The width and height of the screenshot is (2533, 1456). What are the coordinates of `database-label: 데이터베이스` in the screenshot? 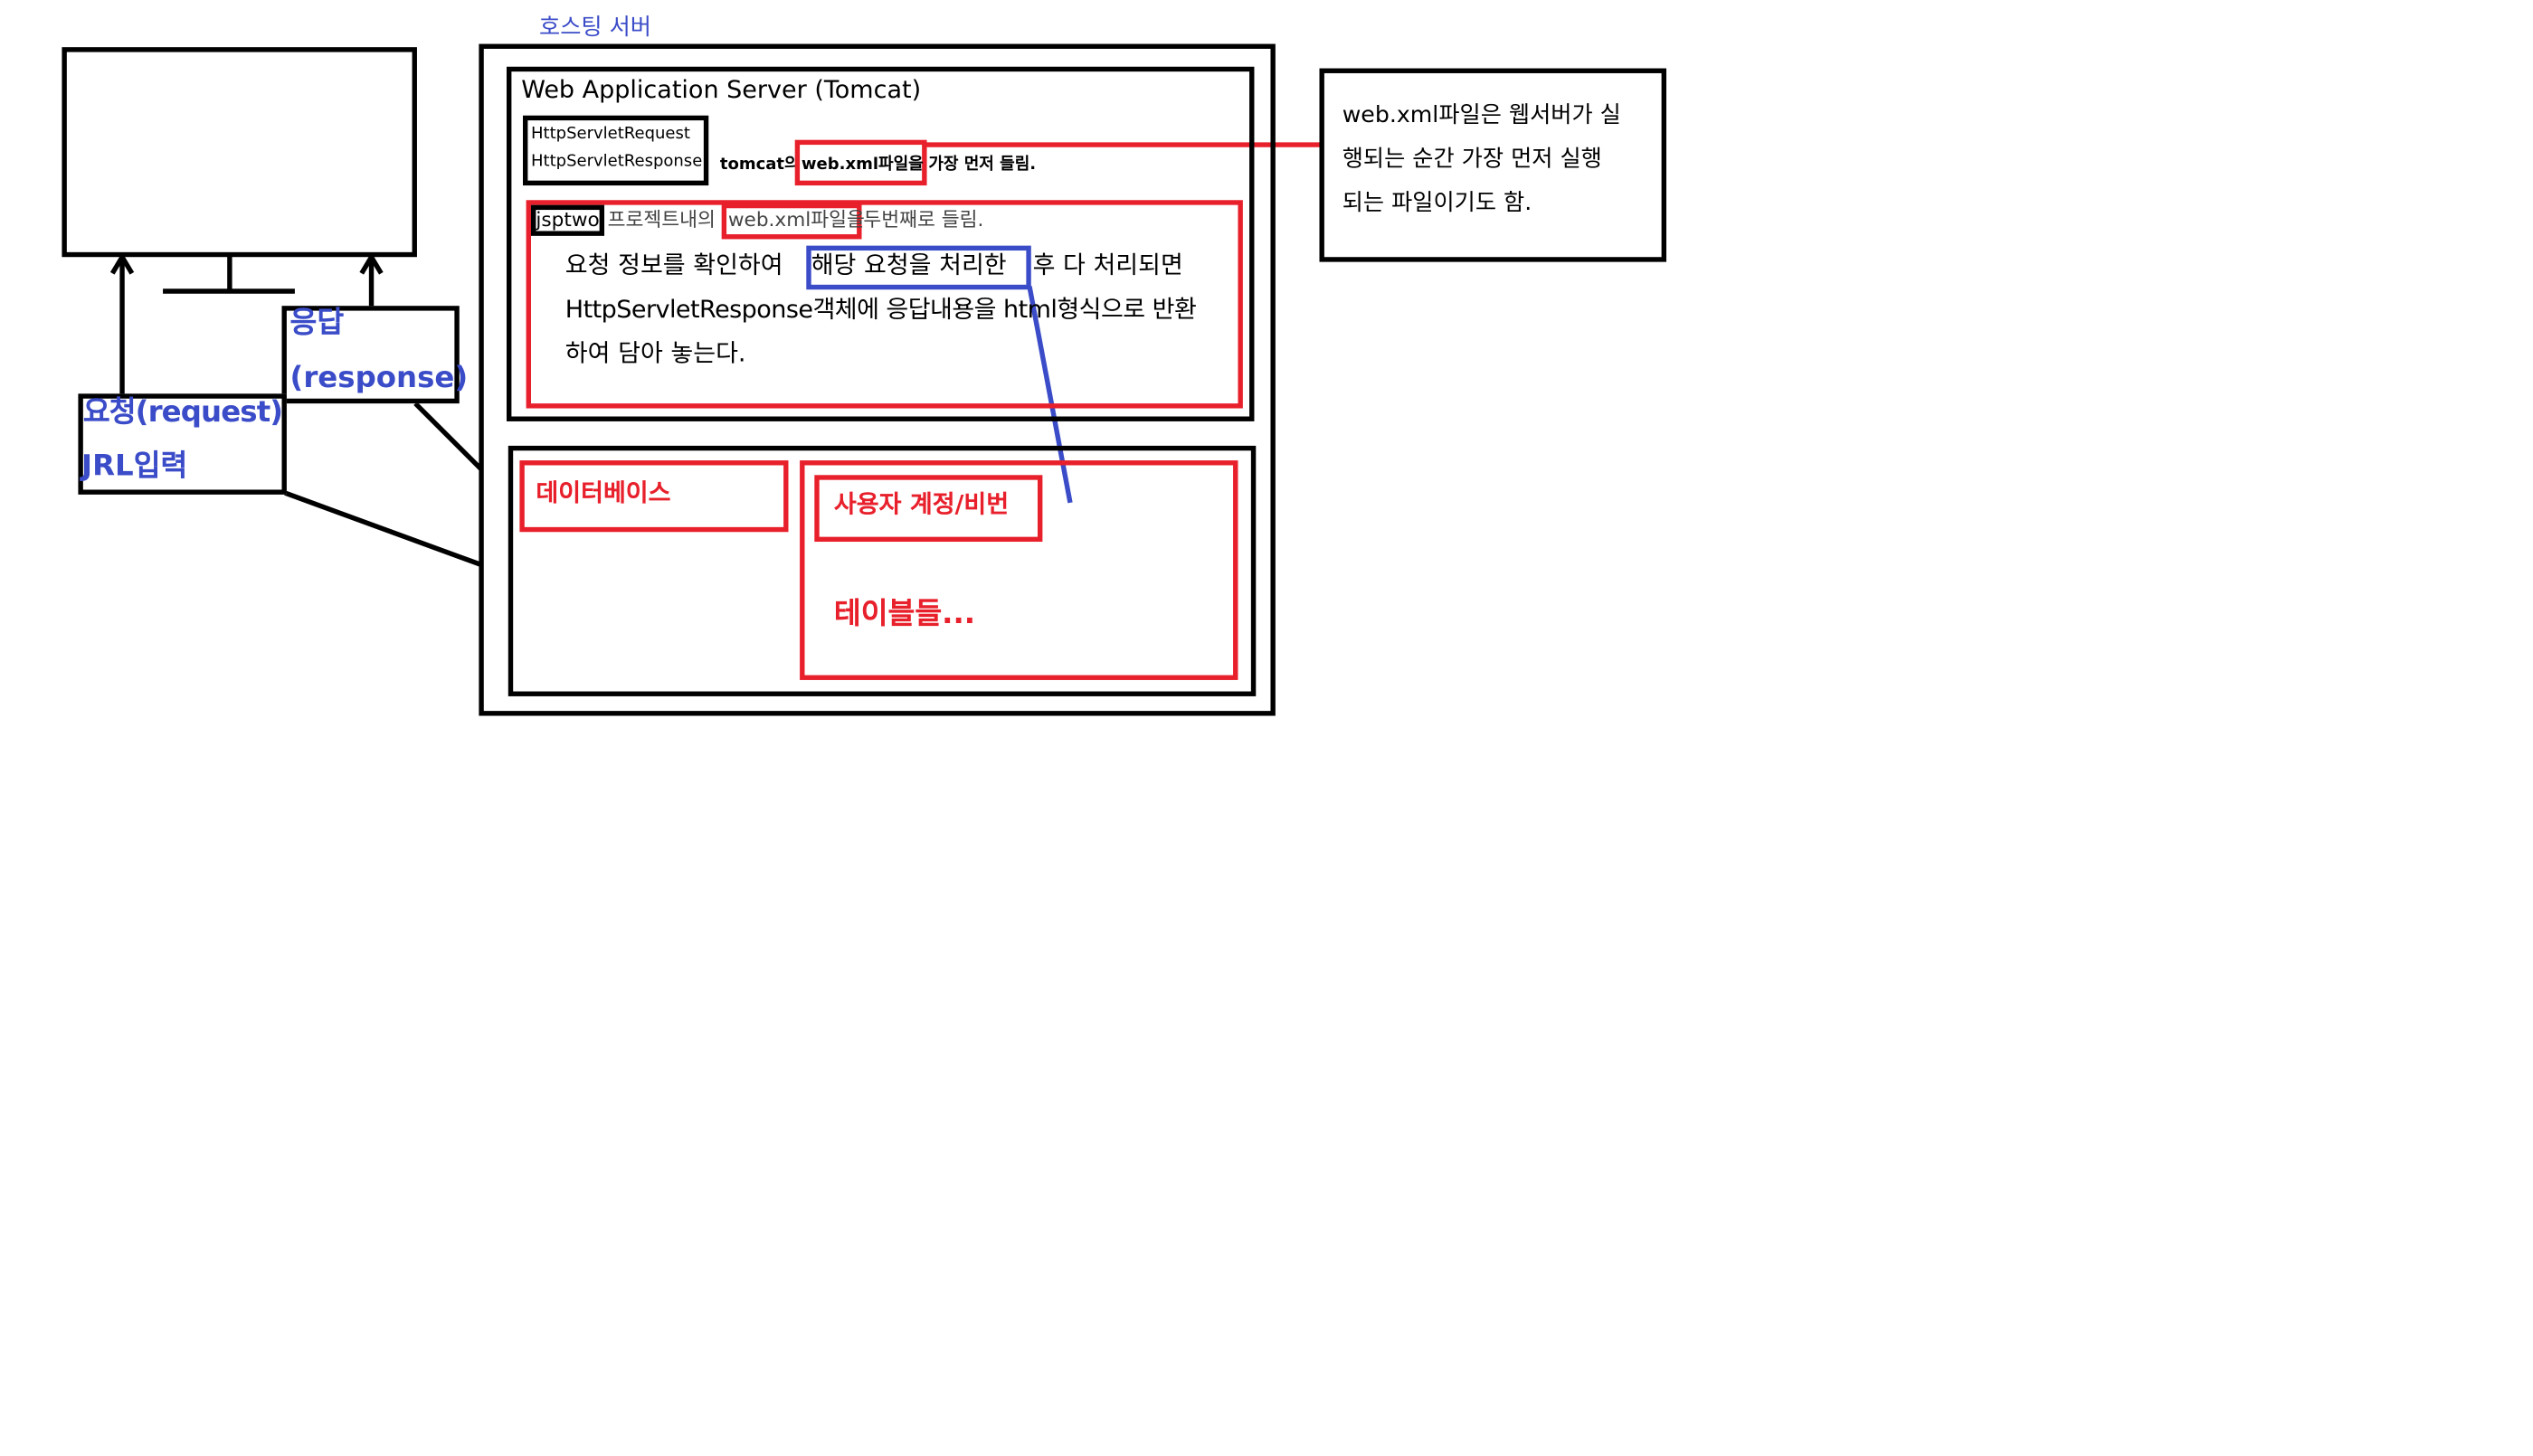 It's located at (604, 493).